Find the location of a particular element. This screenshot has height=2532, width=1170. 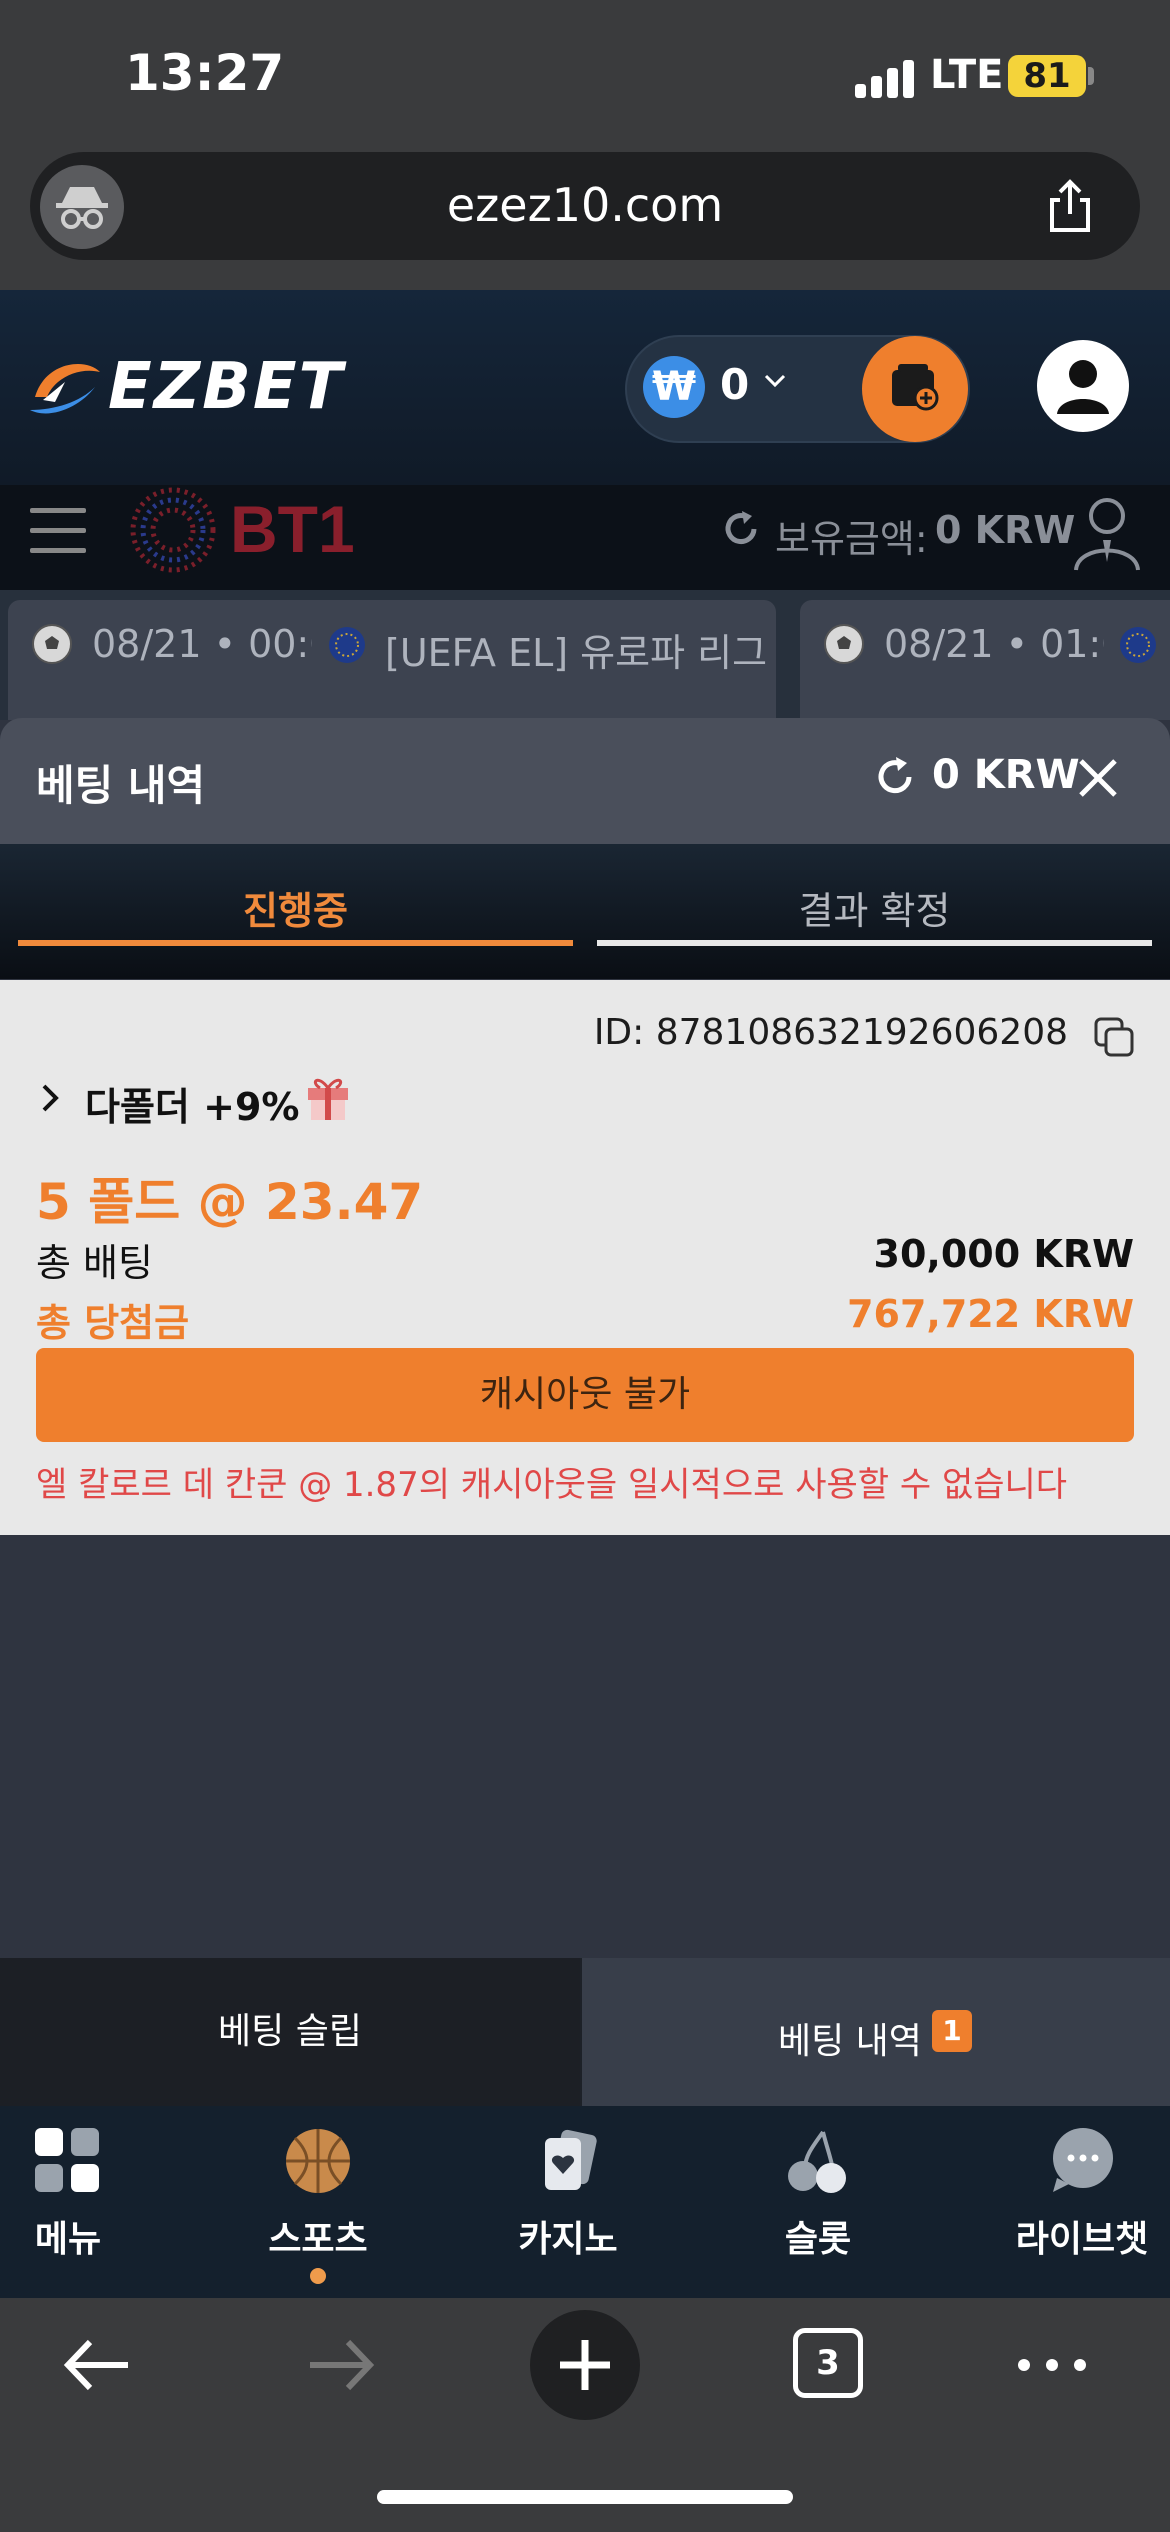

nav-casino: 카지노 is located at coordinates (568, 2194).